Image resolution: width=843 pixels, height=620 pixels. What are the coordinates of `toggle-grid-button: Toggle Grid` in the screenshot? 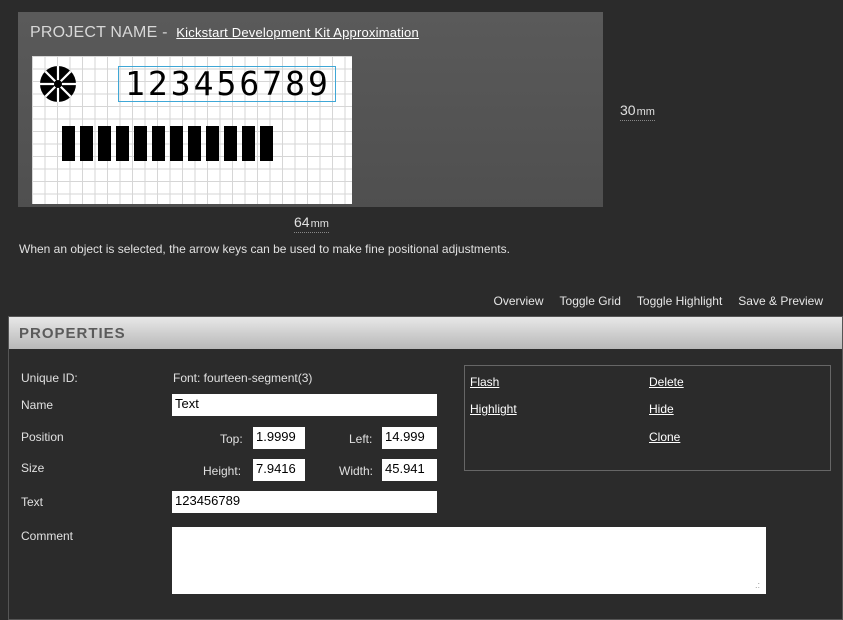 It's located at (590, 301).